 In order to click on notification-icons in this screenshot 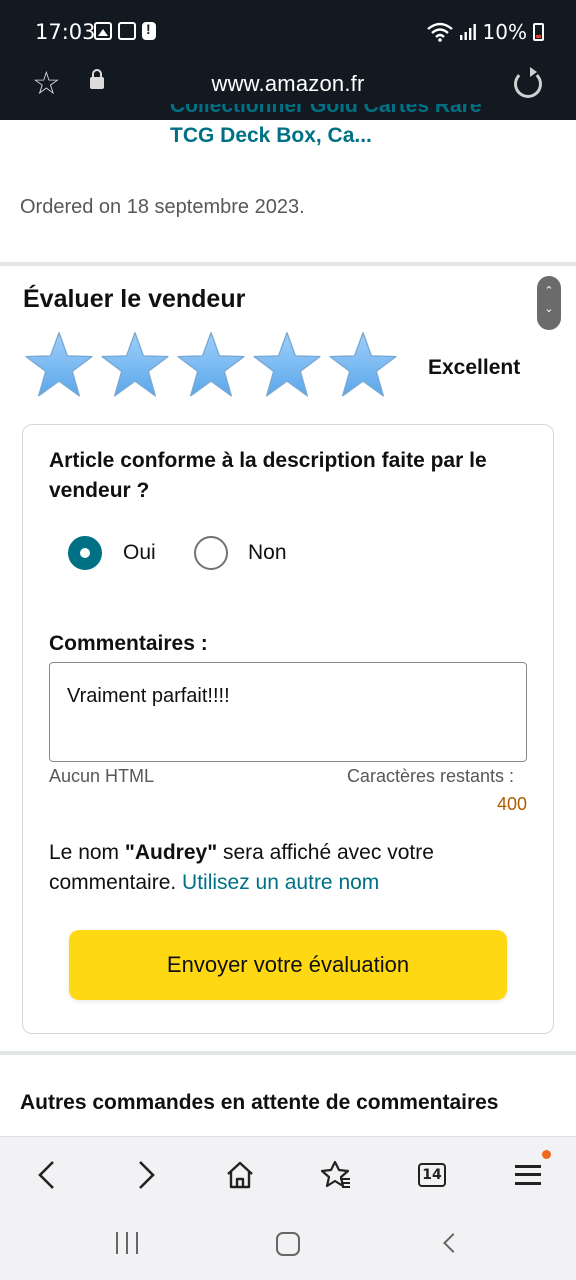, I will do `click(125, 30)`.